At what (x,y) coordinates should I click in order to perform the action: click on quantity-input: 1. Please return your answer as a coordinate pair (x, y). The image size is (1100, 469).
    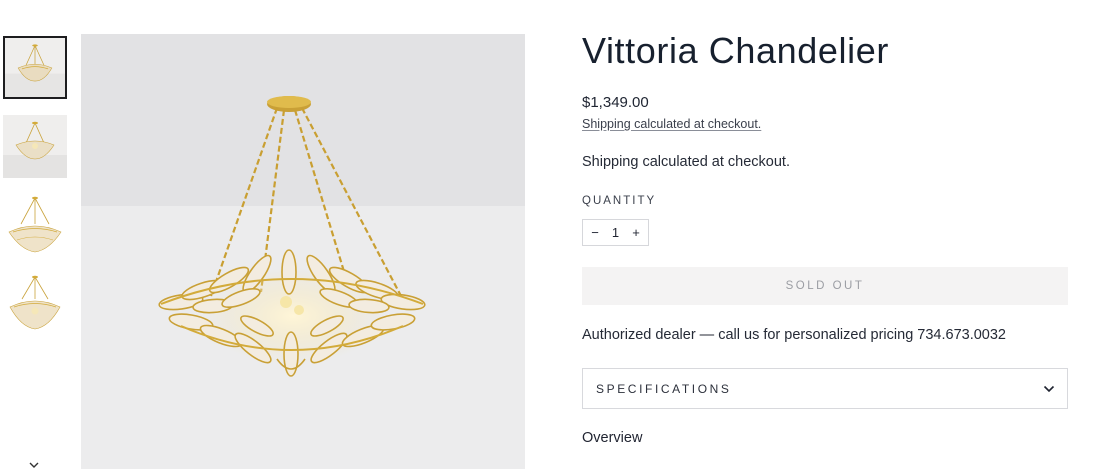
    Looking at the image, I should click on (615, 232).